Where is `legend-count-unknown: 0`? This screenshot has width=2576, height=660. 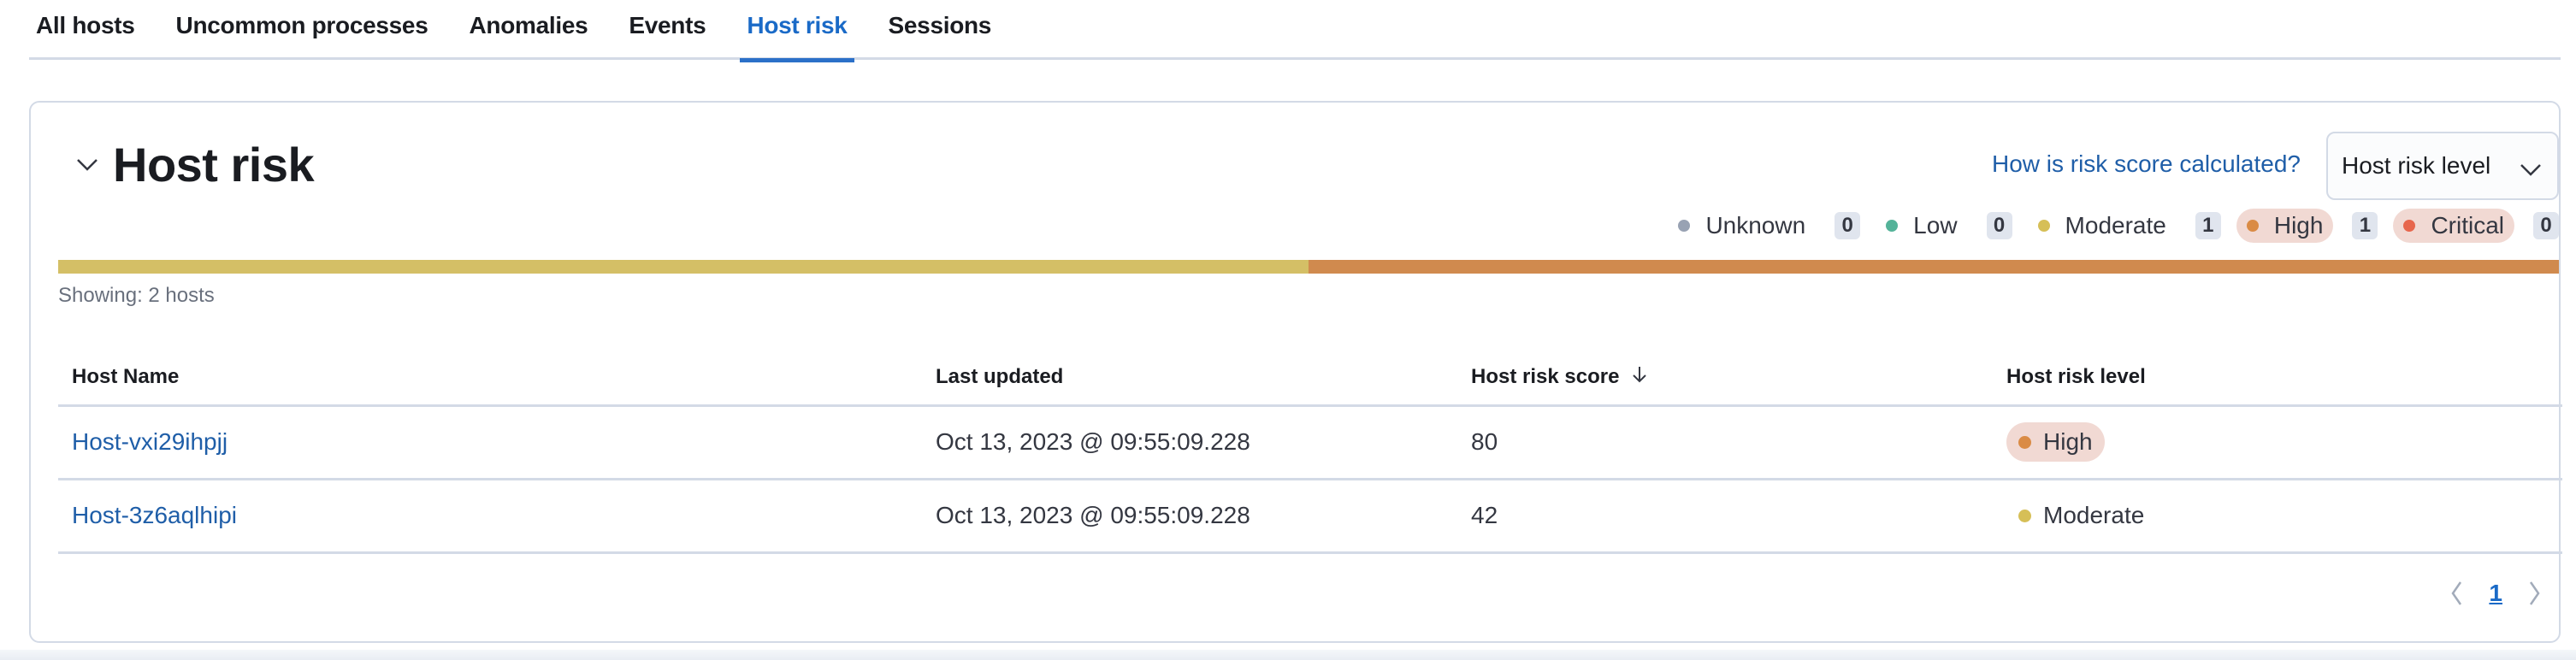
legend-count-unknown: 0 is located at coordinates (1848, 225).